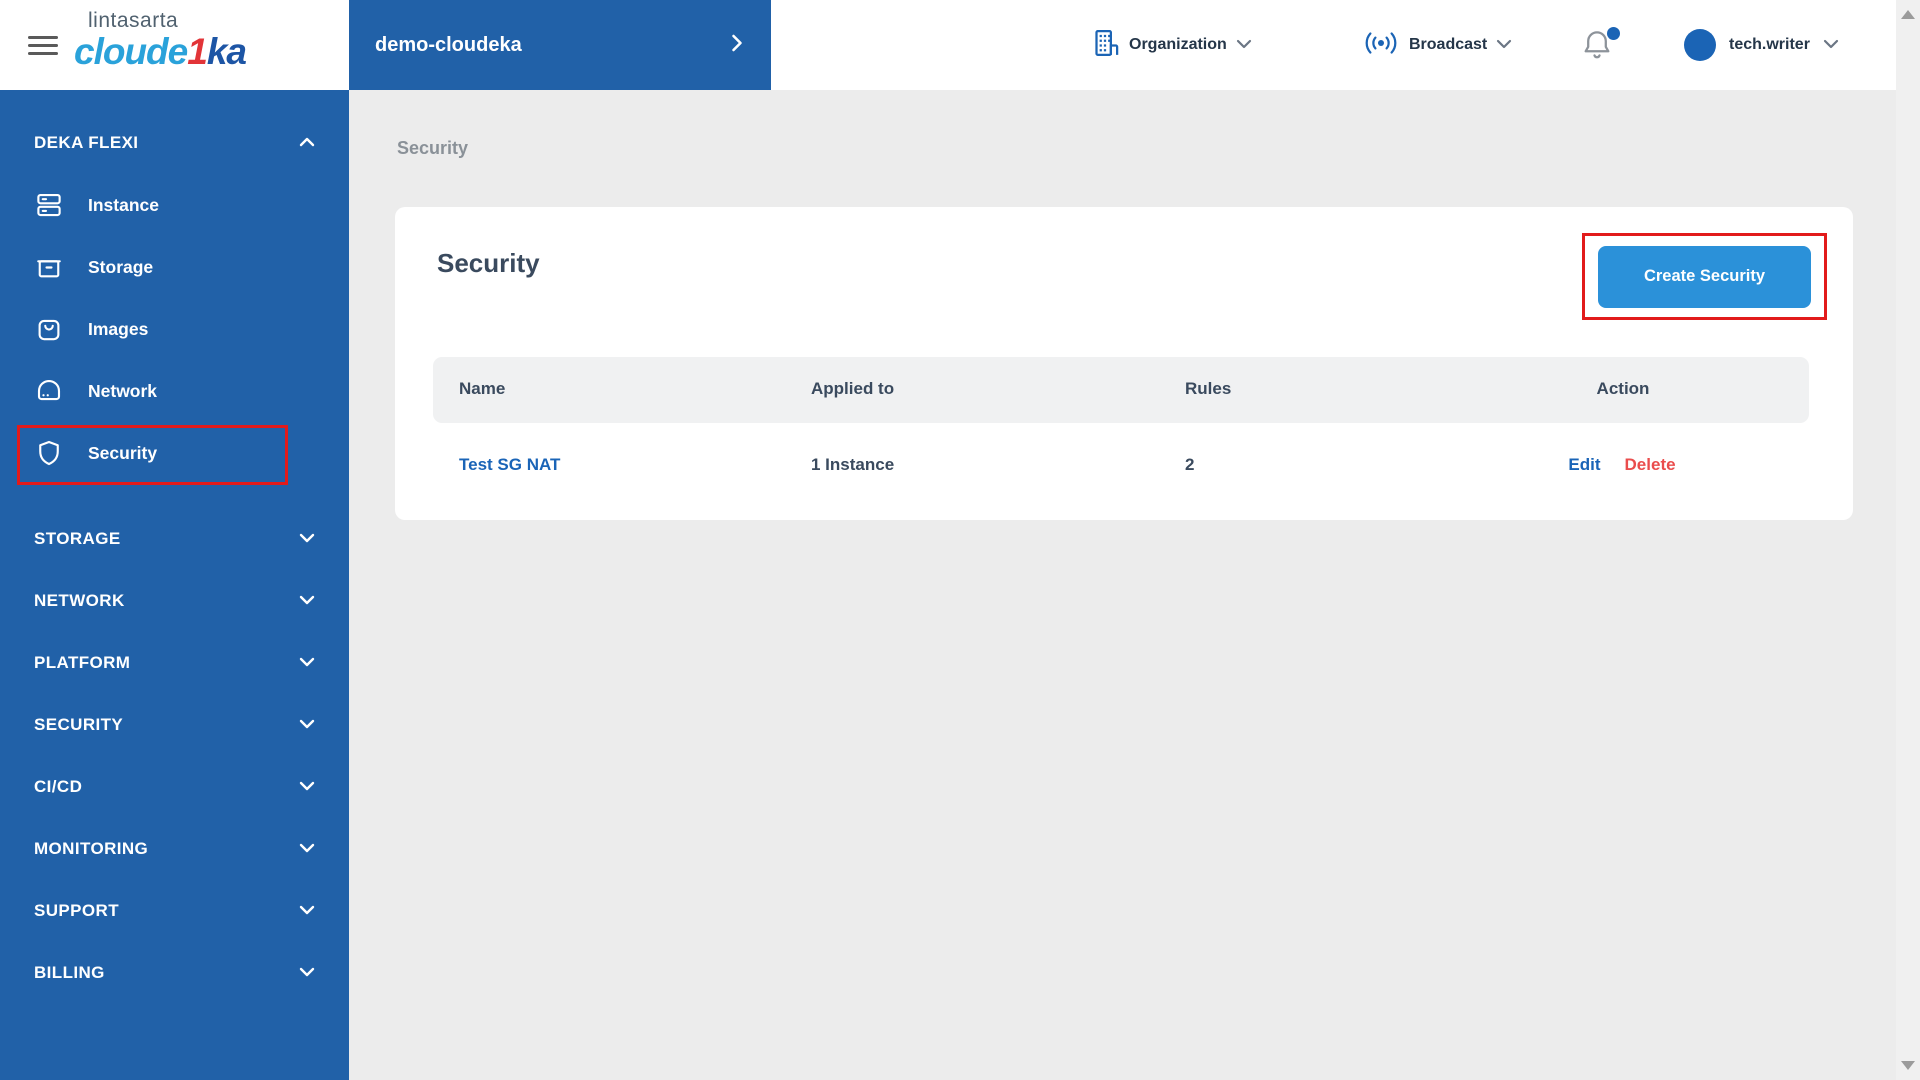  I want to click on section-label: STORAGE, so click(77, 538).